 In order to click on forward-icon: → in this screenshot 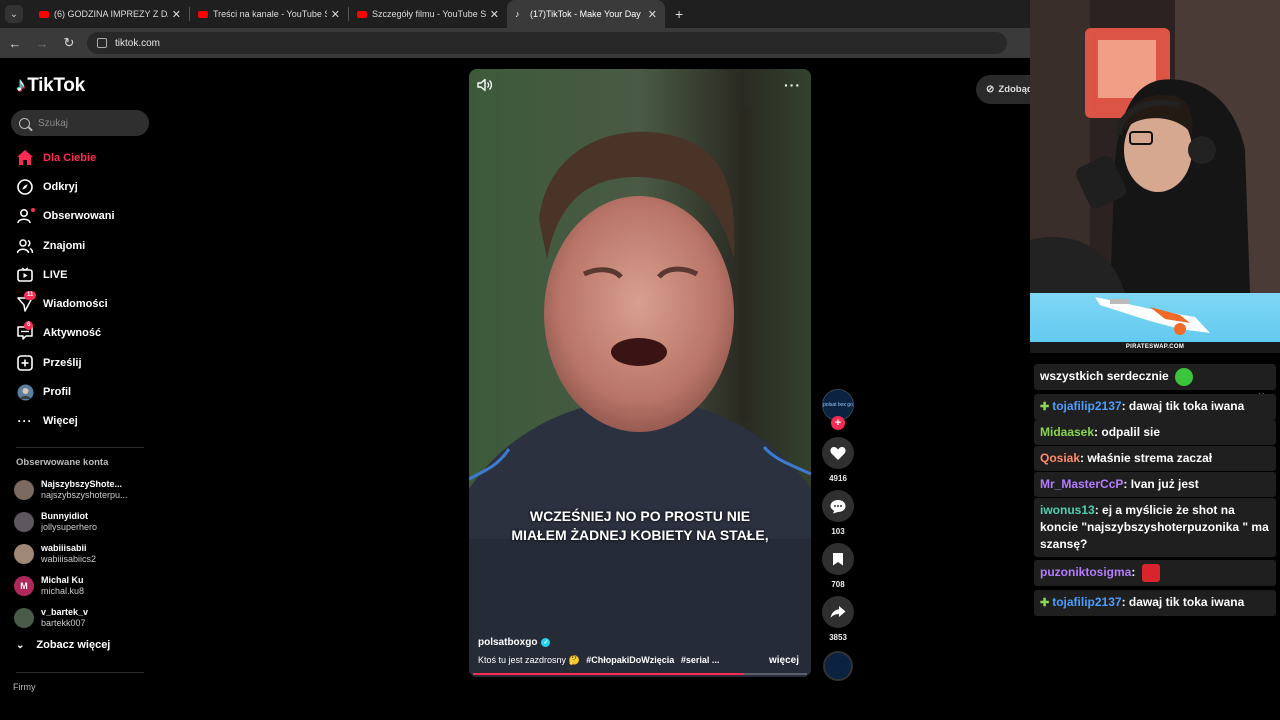, I will do `click(42, 43)`.